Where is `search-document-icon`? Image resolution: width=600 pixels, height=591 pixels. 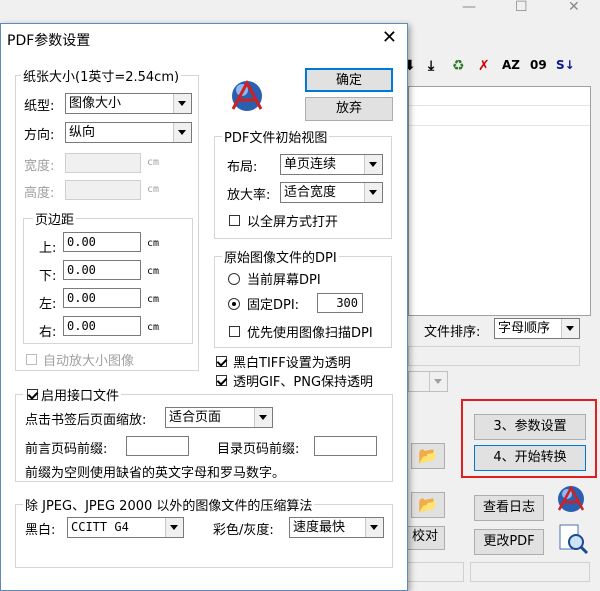 search-document-icon is located at coordinates (574, 539).